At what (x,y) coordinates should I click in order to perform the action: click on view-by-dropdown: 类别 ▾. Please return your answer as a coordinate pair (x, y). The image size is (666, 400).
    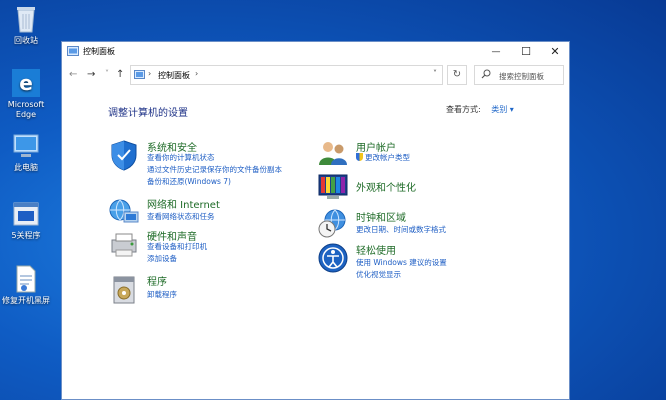
    Looking at the image, I should click on (502, 109).